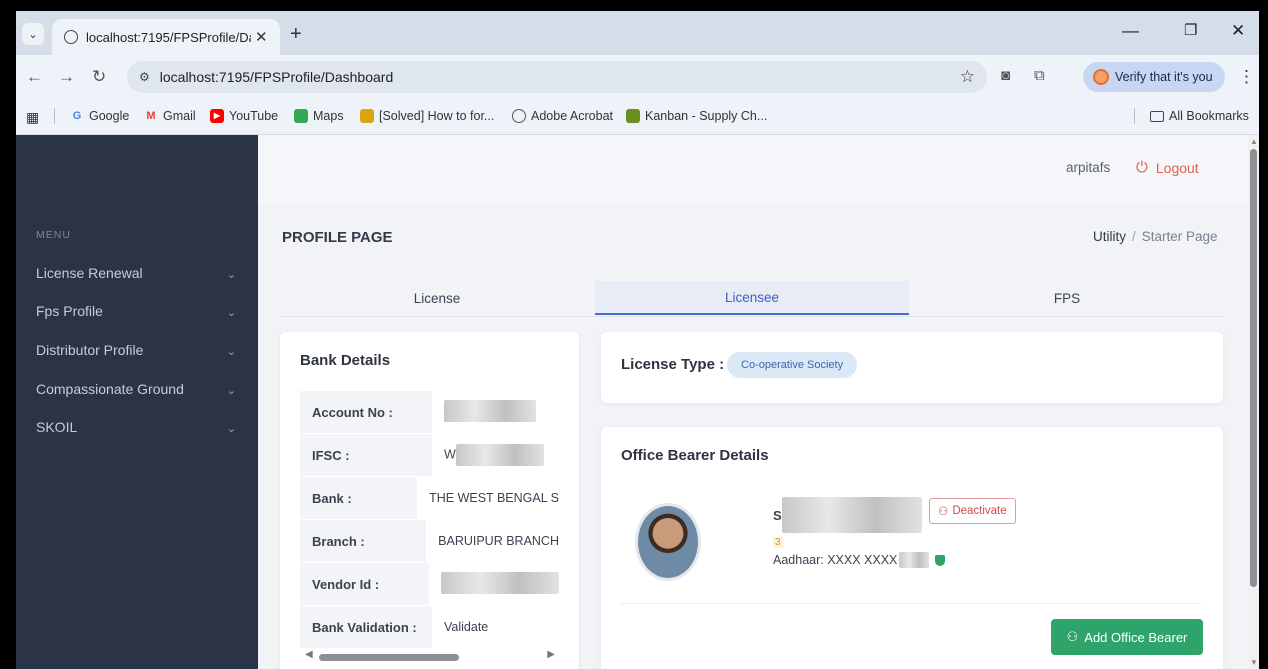 The height and width of the screenshot is (669, 1268). What do you see at coordinates (77, 116) in the screenshot?
I see `google-icon: G` at bounding box center [77, 116].